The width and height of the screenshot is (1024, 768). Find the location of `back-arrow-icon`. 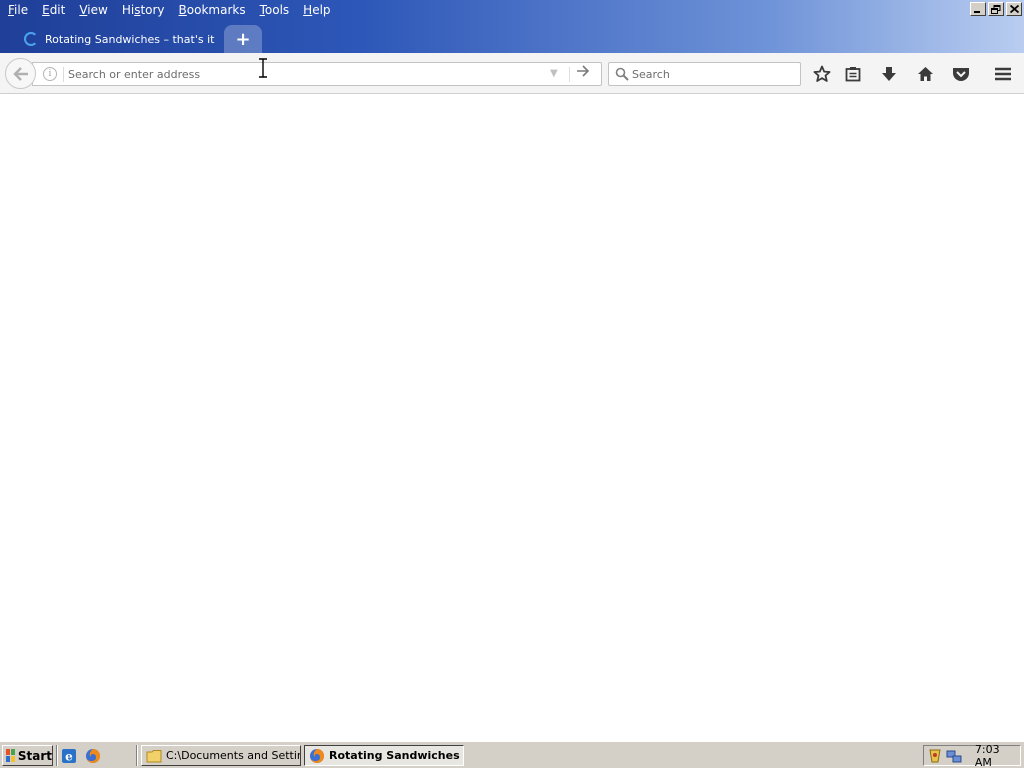

back-arrow-icon is located at coordinates (20, 73).